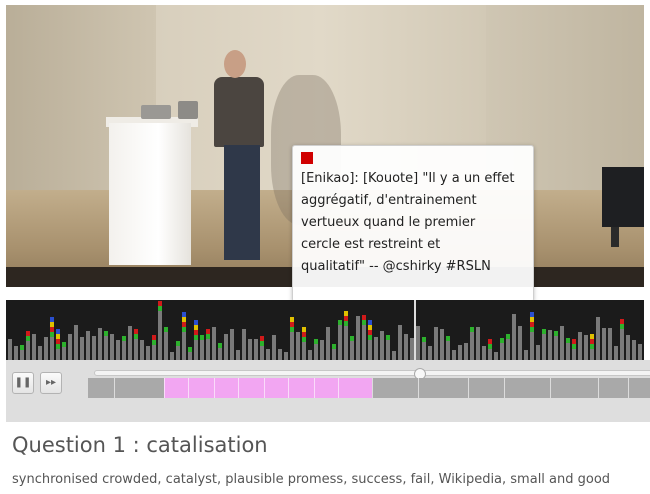  Describe the element at coordinates (235, 64) in the screenshot. I see `speaker-head` at that location.